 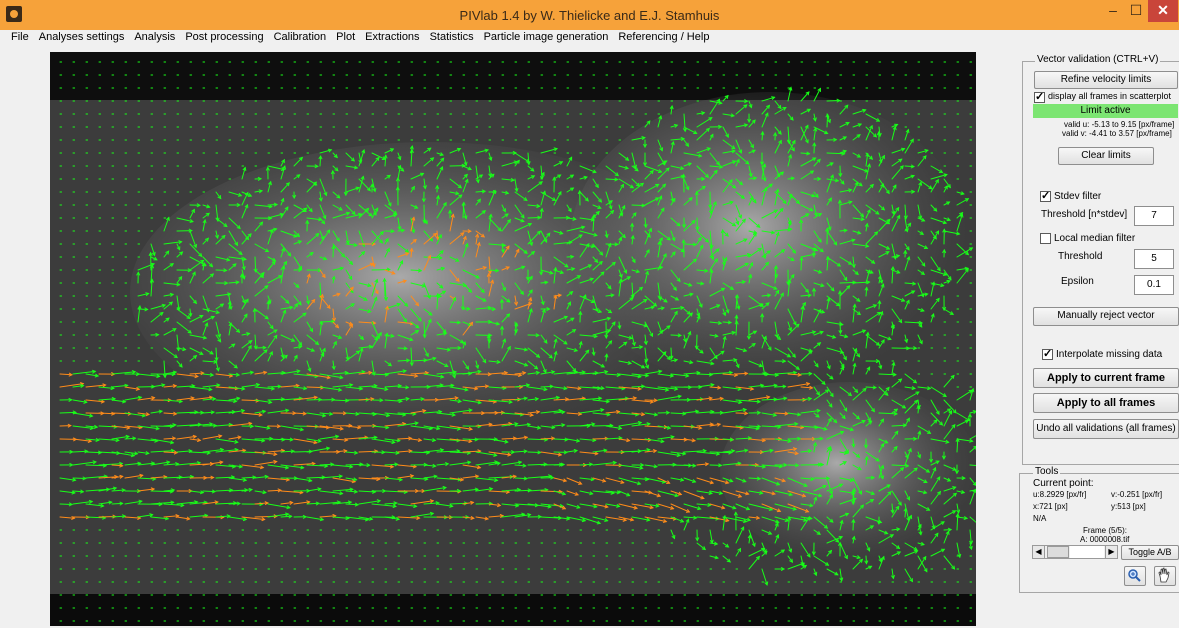 I want to click on menu-referencing-help: Referencing / Help, so click(x=663, y=39).